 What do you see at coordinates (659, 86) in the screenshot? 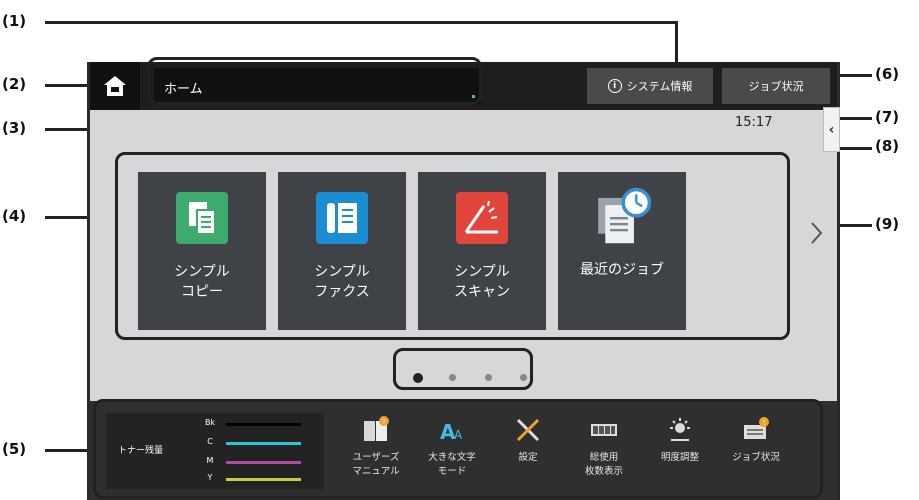
I see `system-info-label: システム情報` at bounding box center [659, 86].